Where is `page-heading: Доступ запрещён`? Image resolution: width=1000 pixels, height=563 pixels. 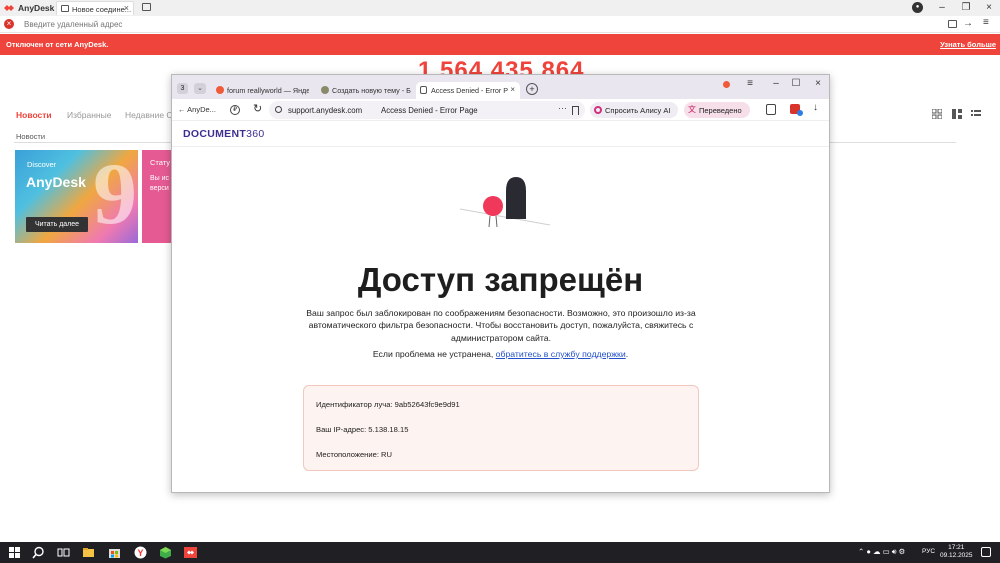 page-heading: Доступ запрещён is located at coordinates (500, 279).